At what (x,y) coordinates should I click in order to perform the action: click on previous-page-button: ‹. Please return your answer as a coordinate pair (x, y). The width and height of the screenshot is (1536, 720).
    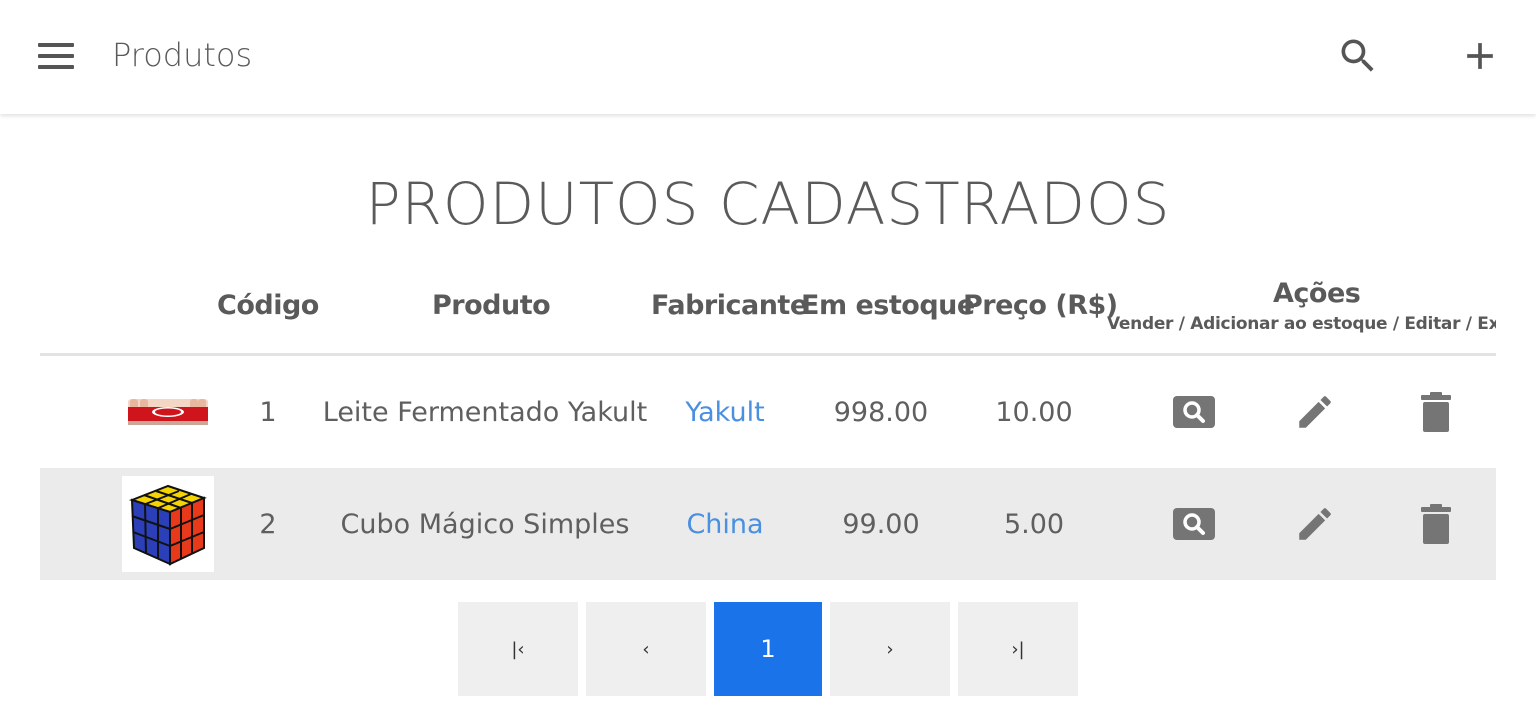
    Looking at the image, I should click on (646, 649).